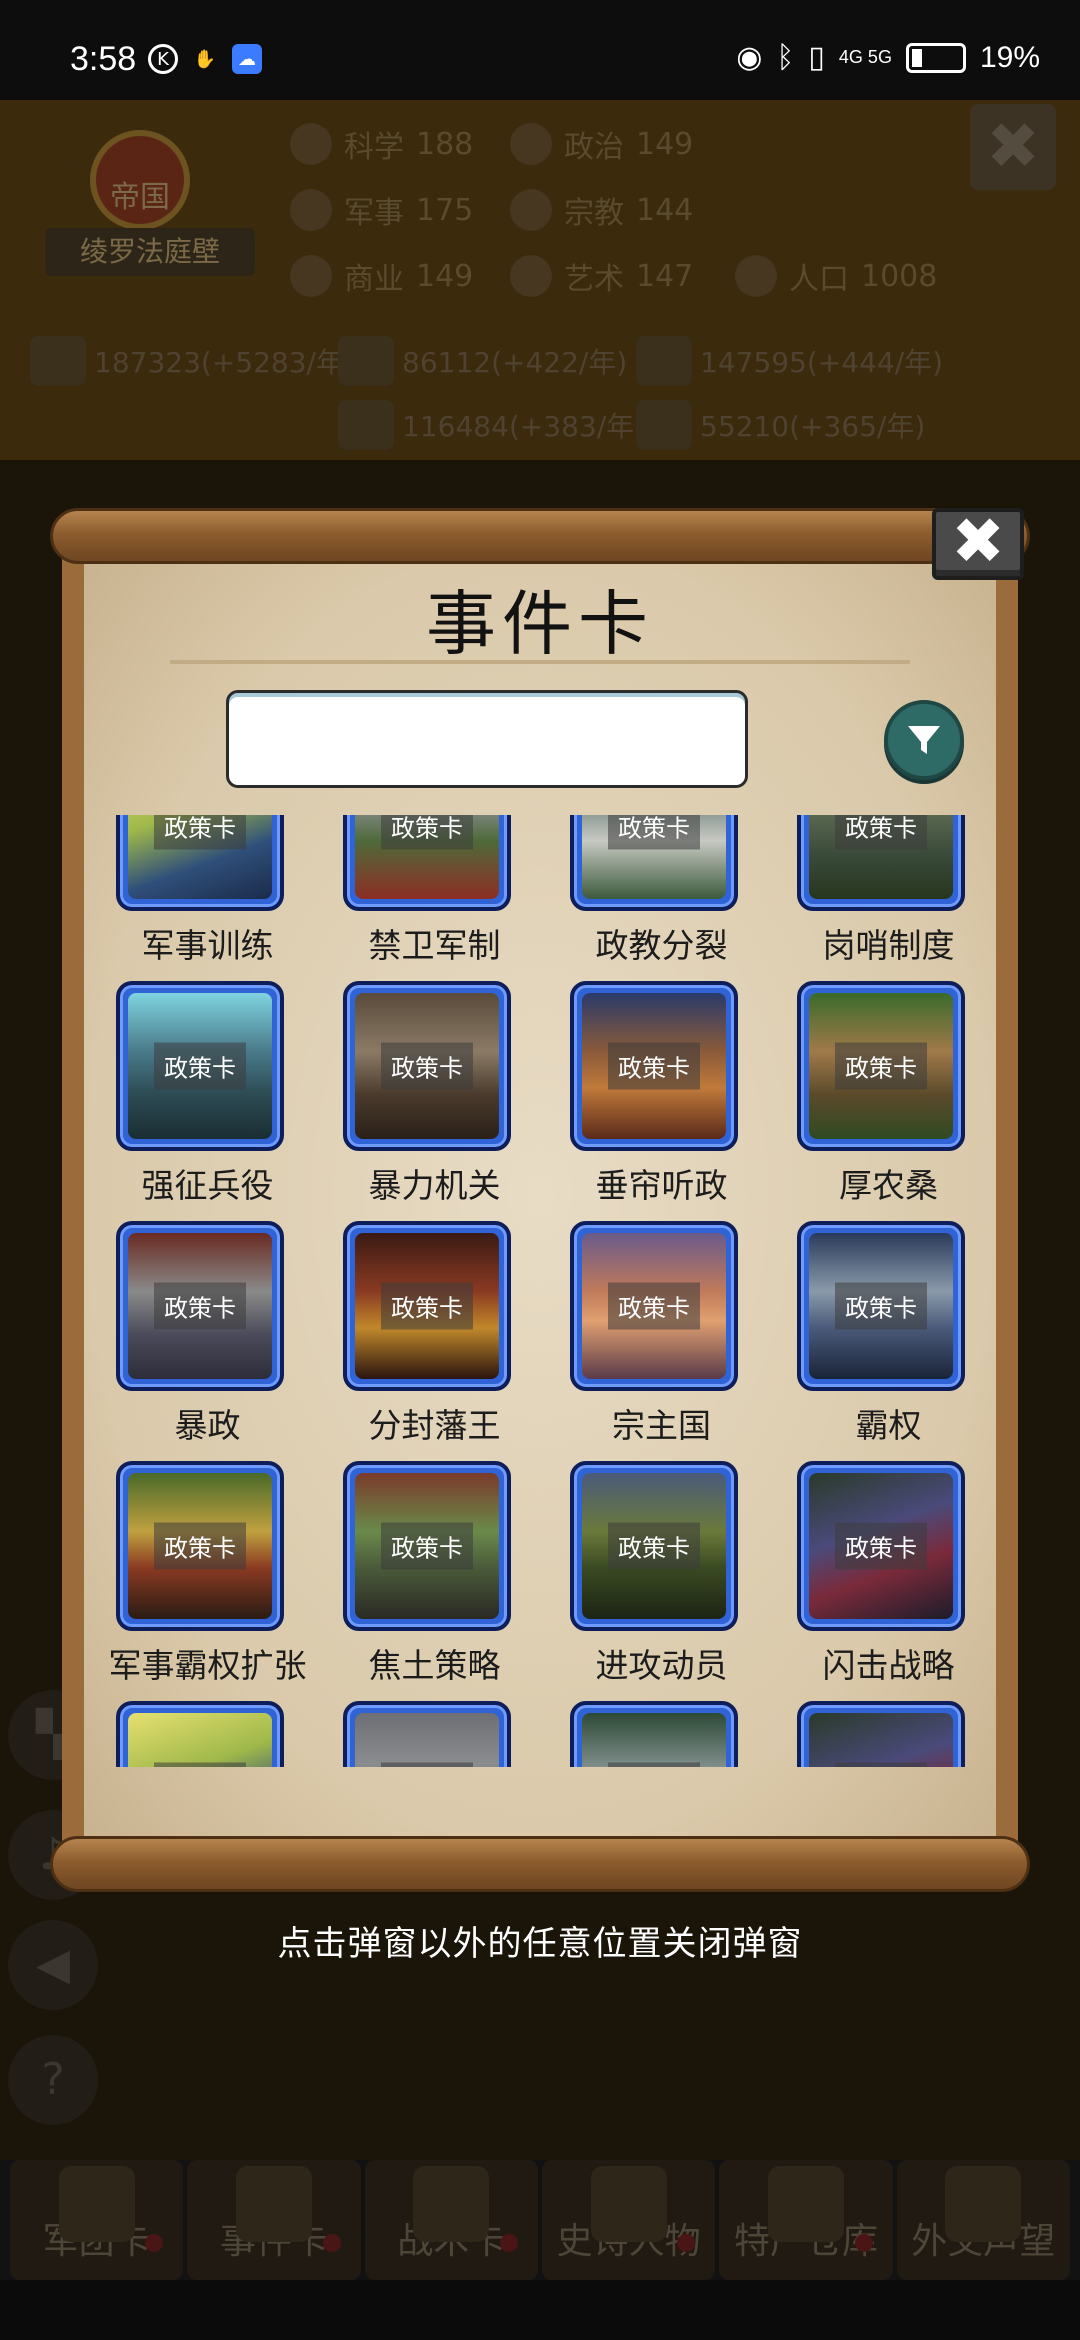  I want to click on resource-meat: 55210(+365/年), so click(780, 425).